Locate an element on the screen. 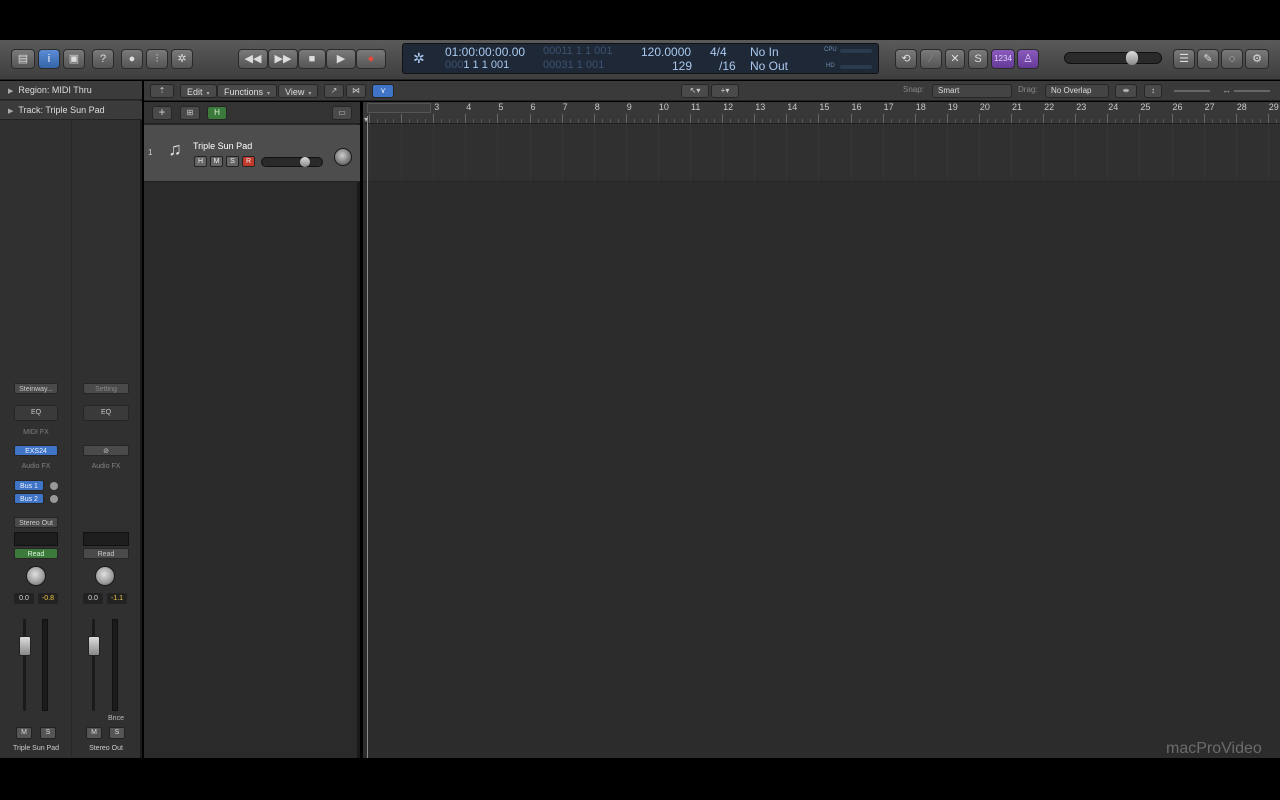  library-icon: ▤ is located at coordinates (23, 59).